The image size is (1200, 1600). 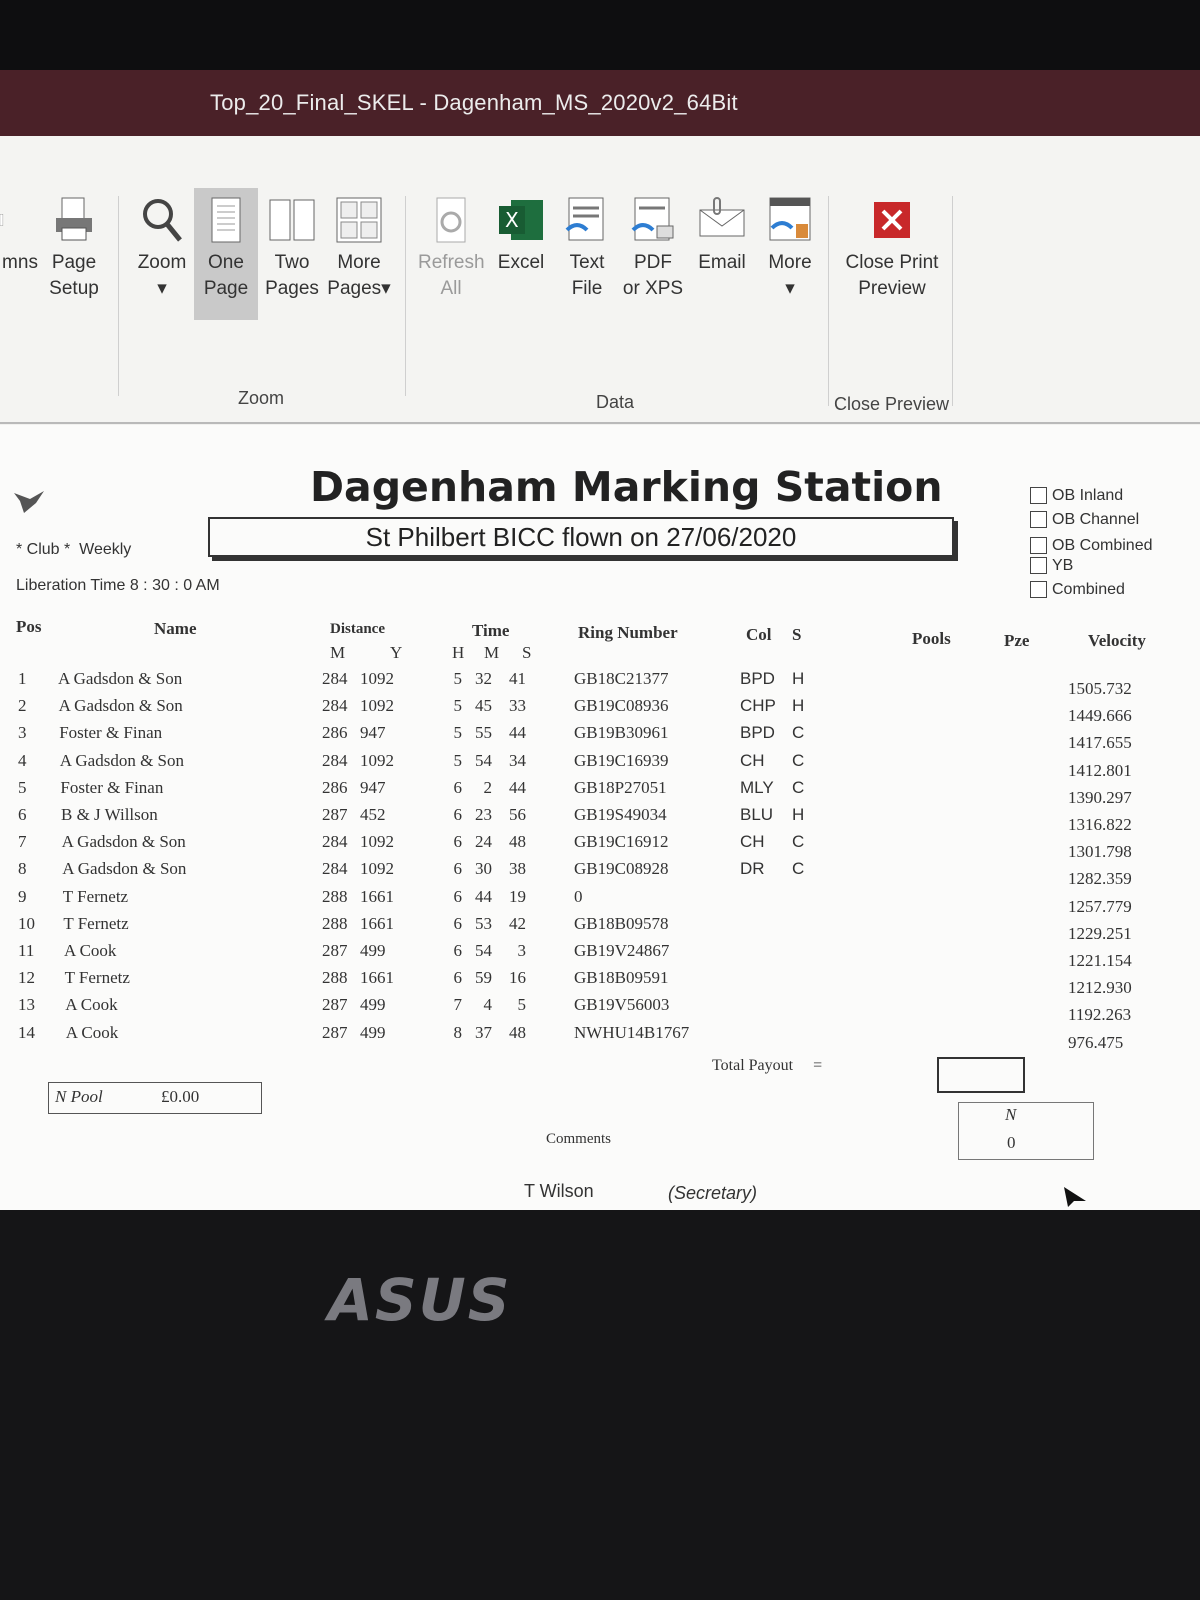 What do you see at coordinates (517, 923) in the screenshot?
I see `cell-s: 42` at bounding box center [517, 923].